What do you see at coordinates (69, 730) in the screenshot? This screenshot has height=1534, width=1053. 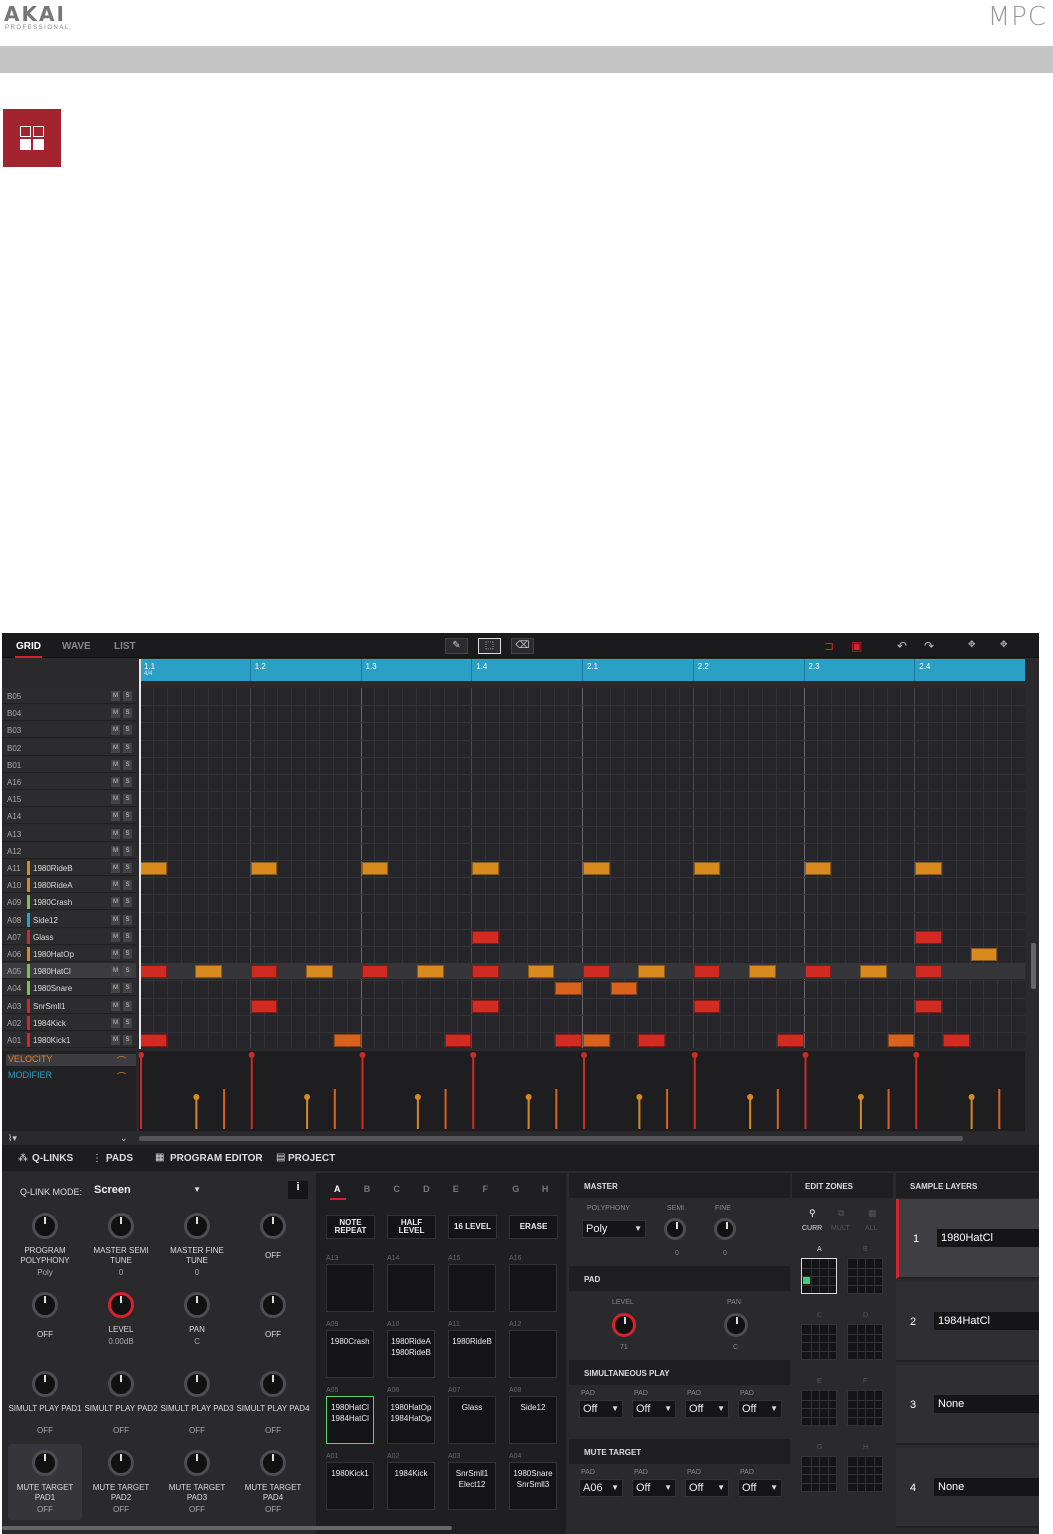 I see `pad-lane: B03 M S` at bounding box center [69, 730].